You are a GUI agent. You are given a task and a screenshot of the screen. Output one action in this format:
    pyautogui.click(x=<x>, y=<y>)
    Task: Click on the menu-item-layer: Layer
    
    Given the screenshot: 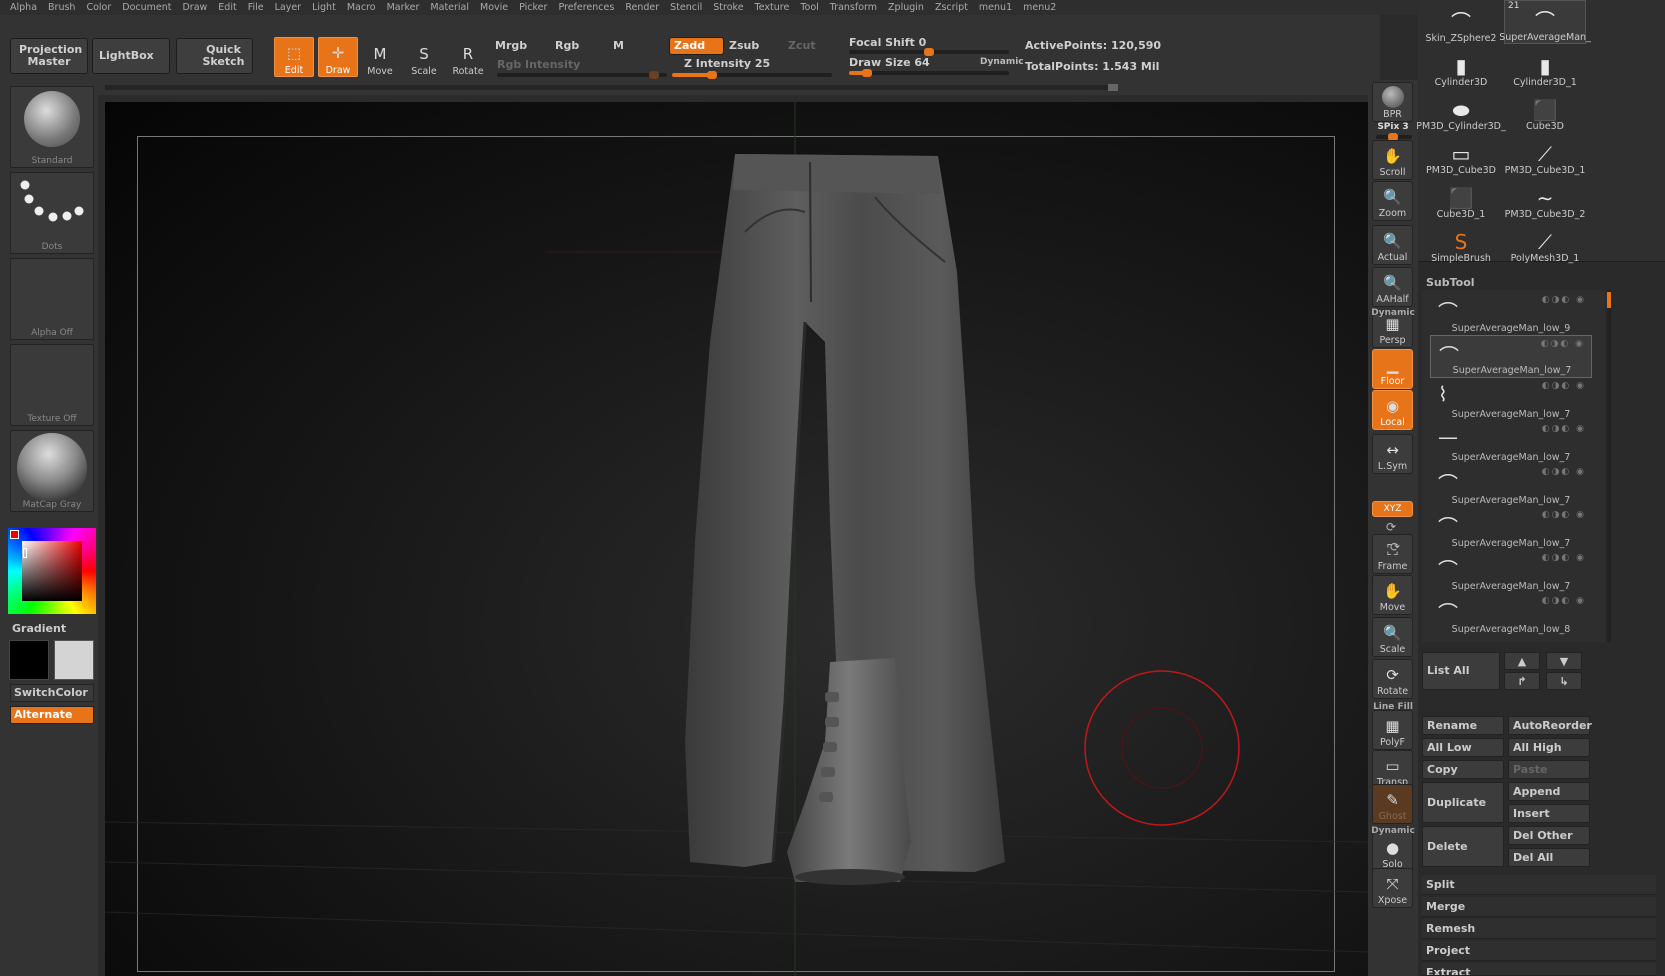 What is the action you would take?
    pyautogui.click(x=288, y=7)
    